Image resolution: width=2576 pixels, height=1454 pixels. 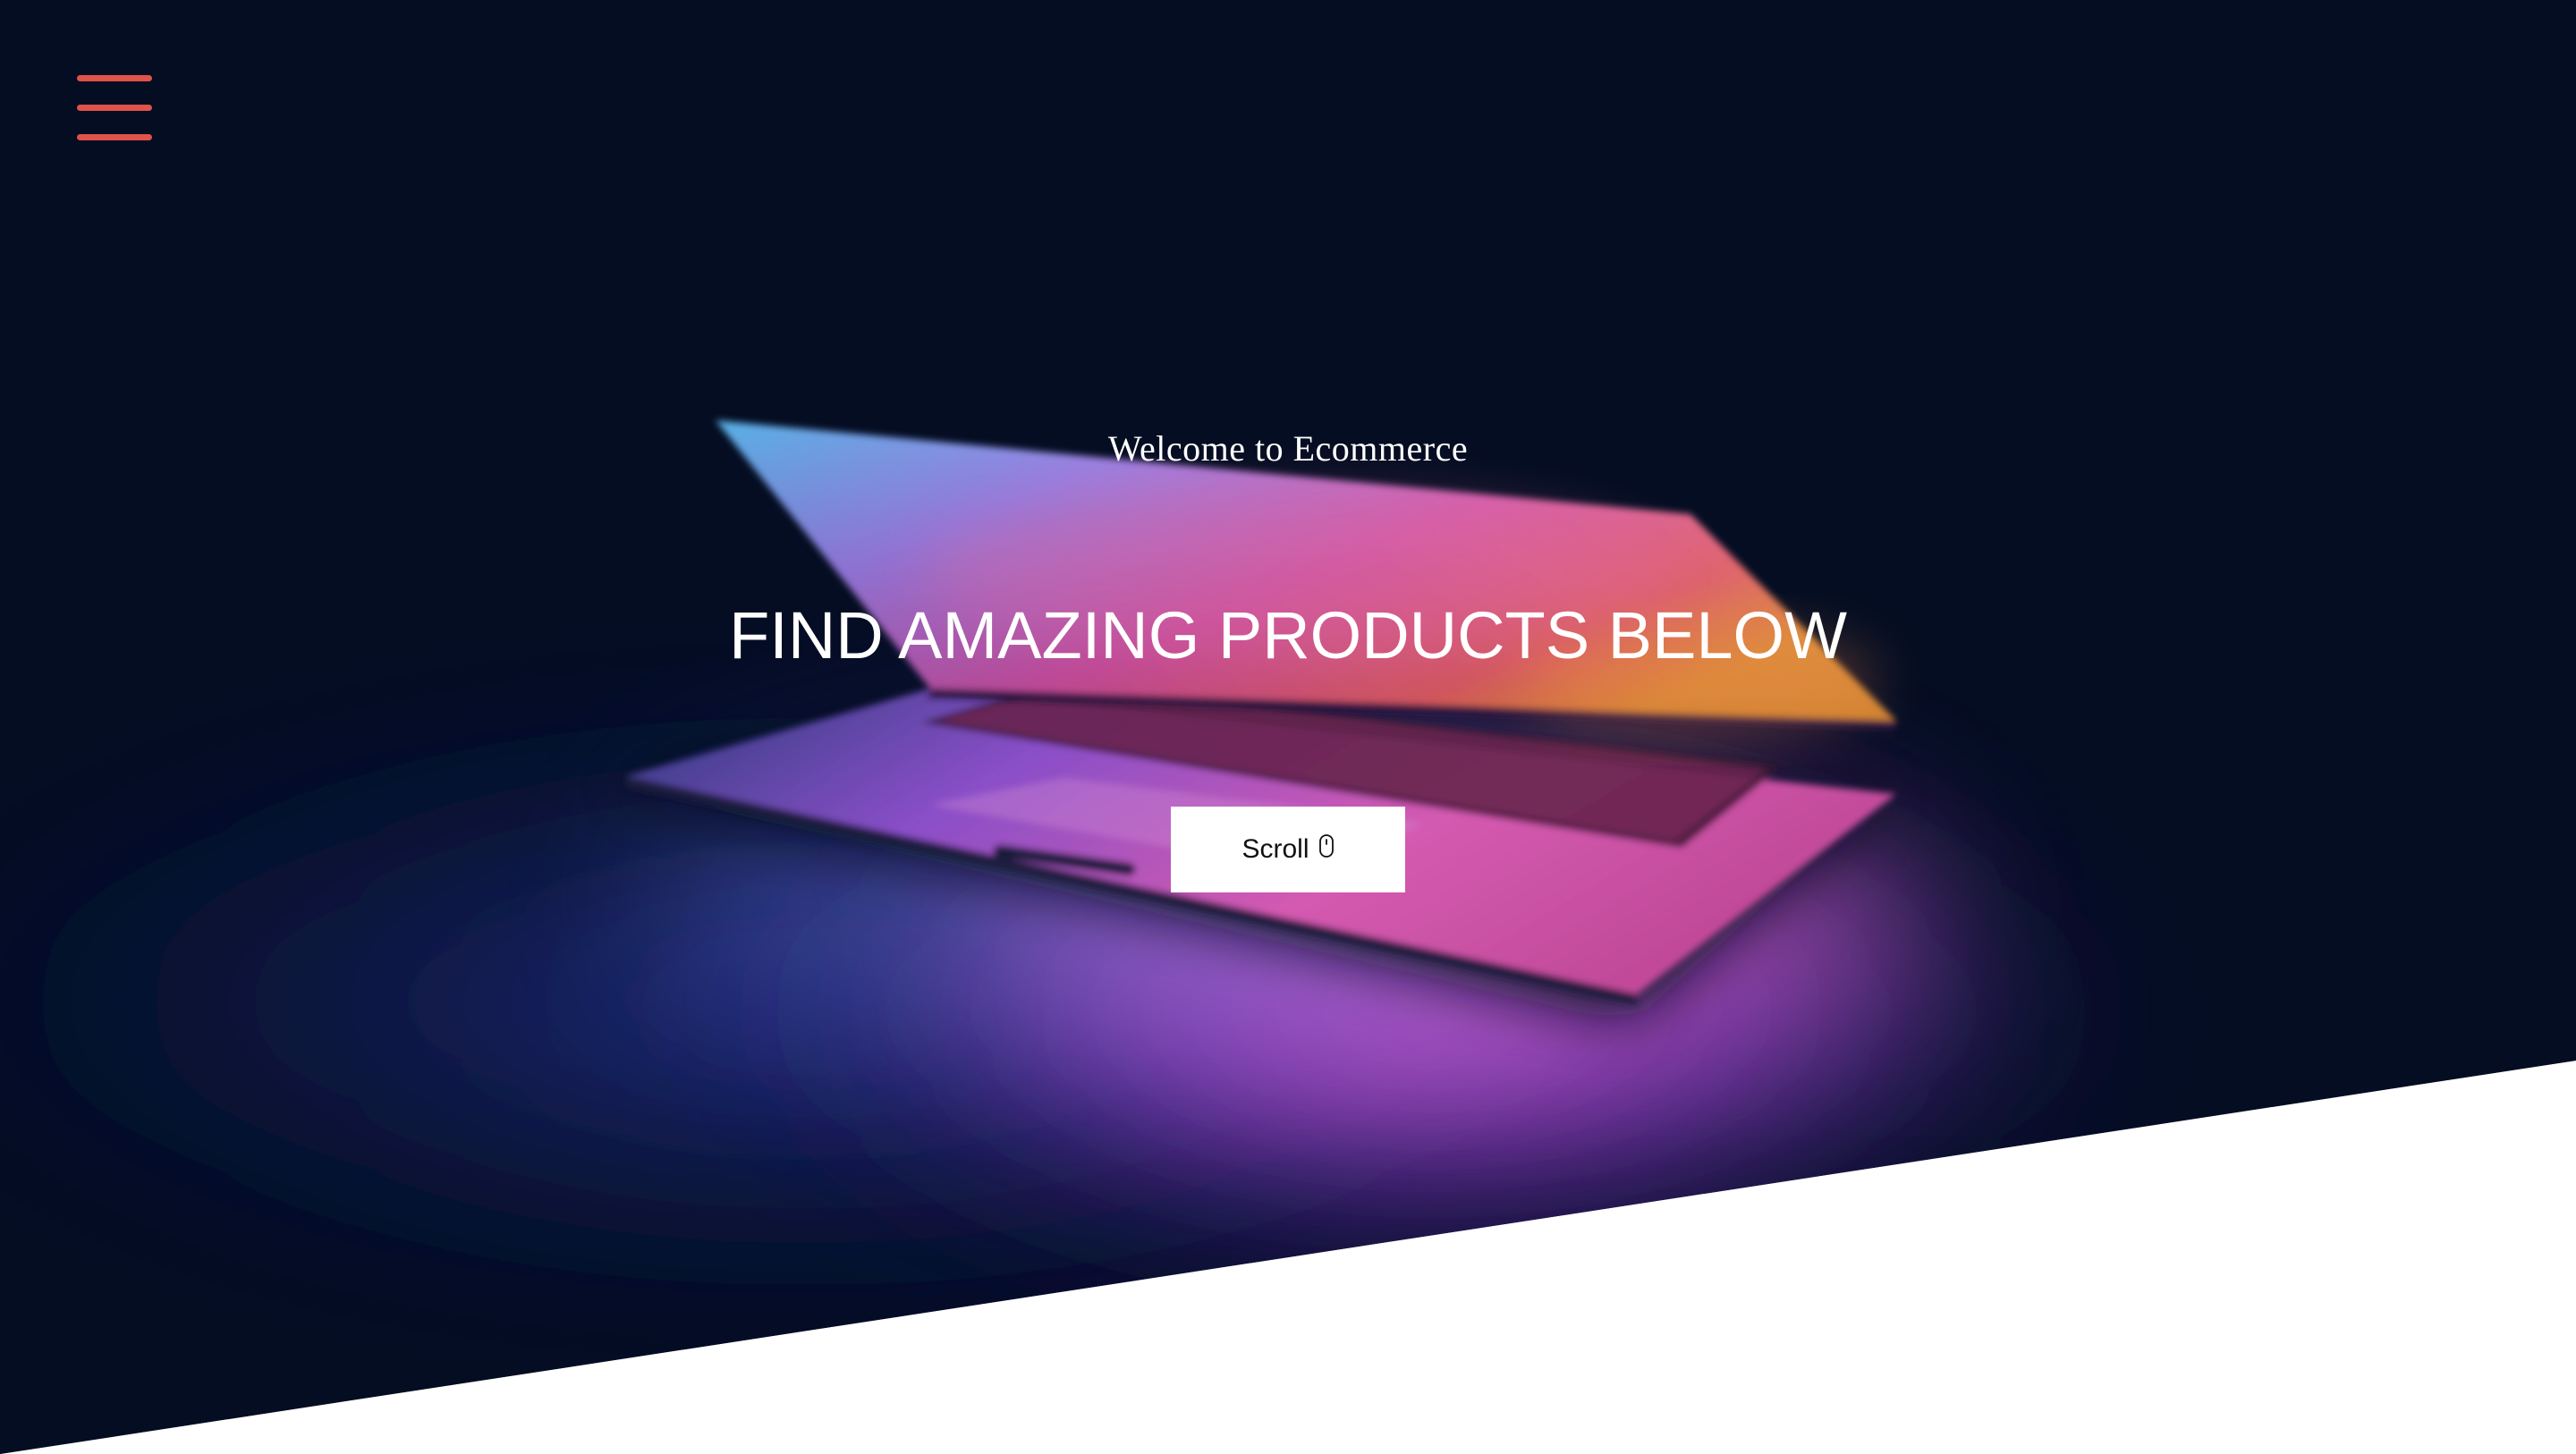 What do you see at coordinates (1288, 635) in the screenshot?
I see `hero-headline: FIND AMAZING PRODUCTS BELOW` at bounding box center [1288, 635].